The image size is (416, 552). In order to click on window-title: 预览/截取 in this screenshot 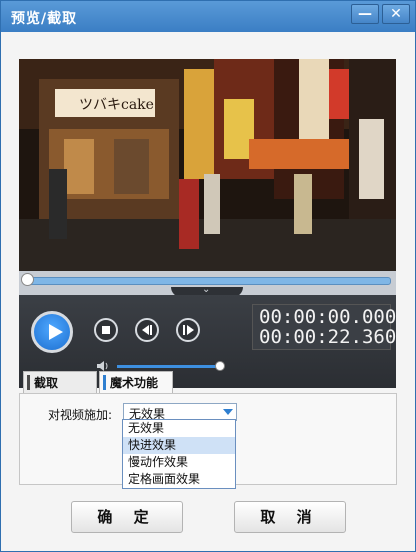, I will do `click(44, 19)`.